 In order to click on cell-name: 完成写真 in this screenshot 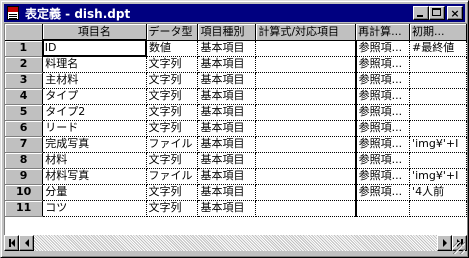, I will do `click(94, 144)`.